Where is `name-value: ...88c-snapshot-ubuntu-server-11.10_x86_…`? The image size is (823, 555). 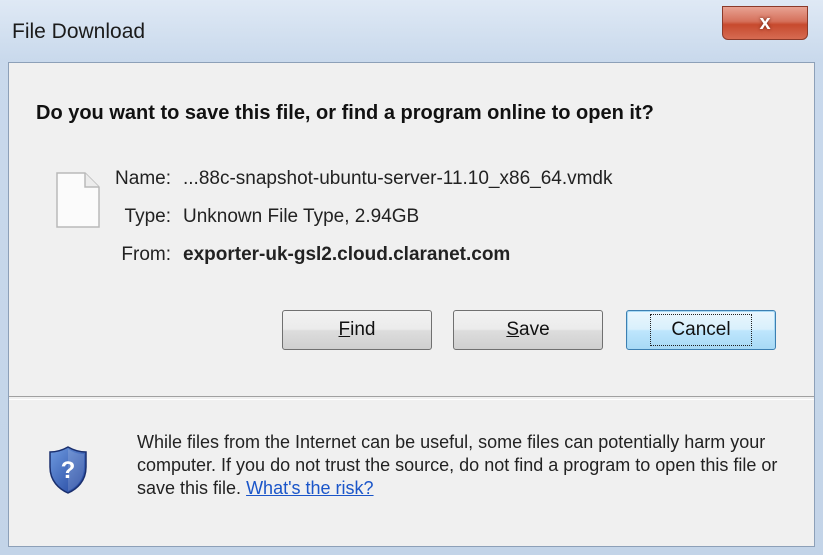
name-value: ...88c-snapshot-ubuntu-server-11.10_x86_… is located at coordinates (398, 178).